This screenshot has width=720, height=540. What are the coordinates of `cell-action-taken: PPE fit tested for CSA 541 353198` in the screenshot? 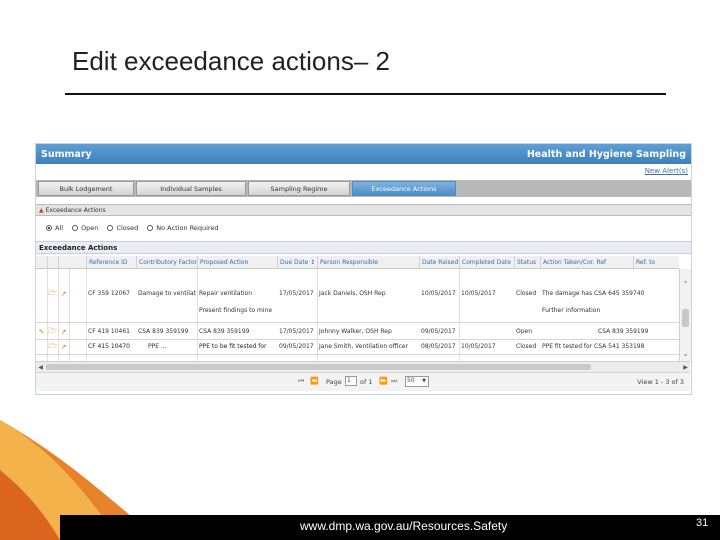 It's located at (593, 346).